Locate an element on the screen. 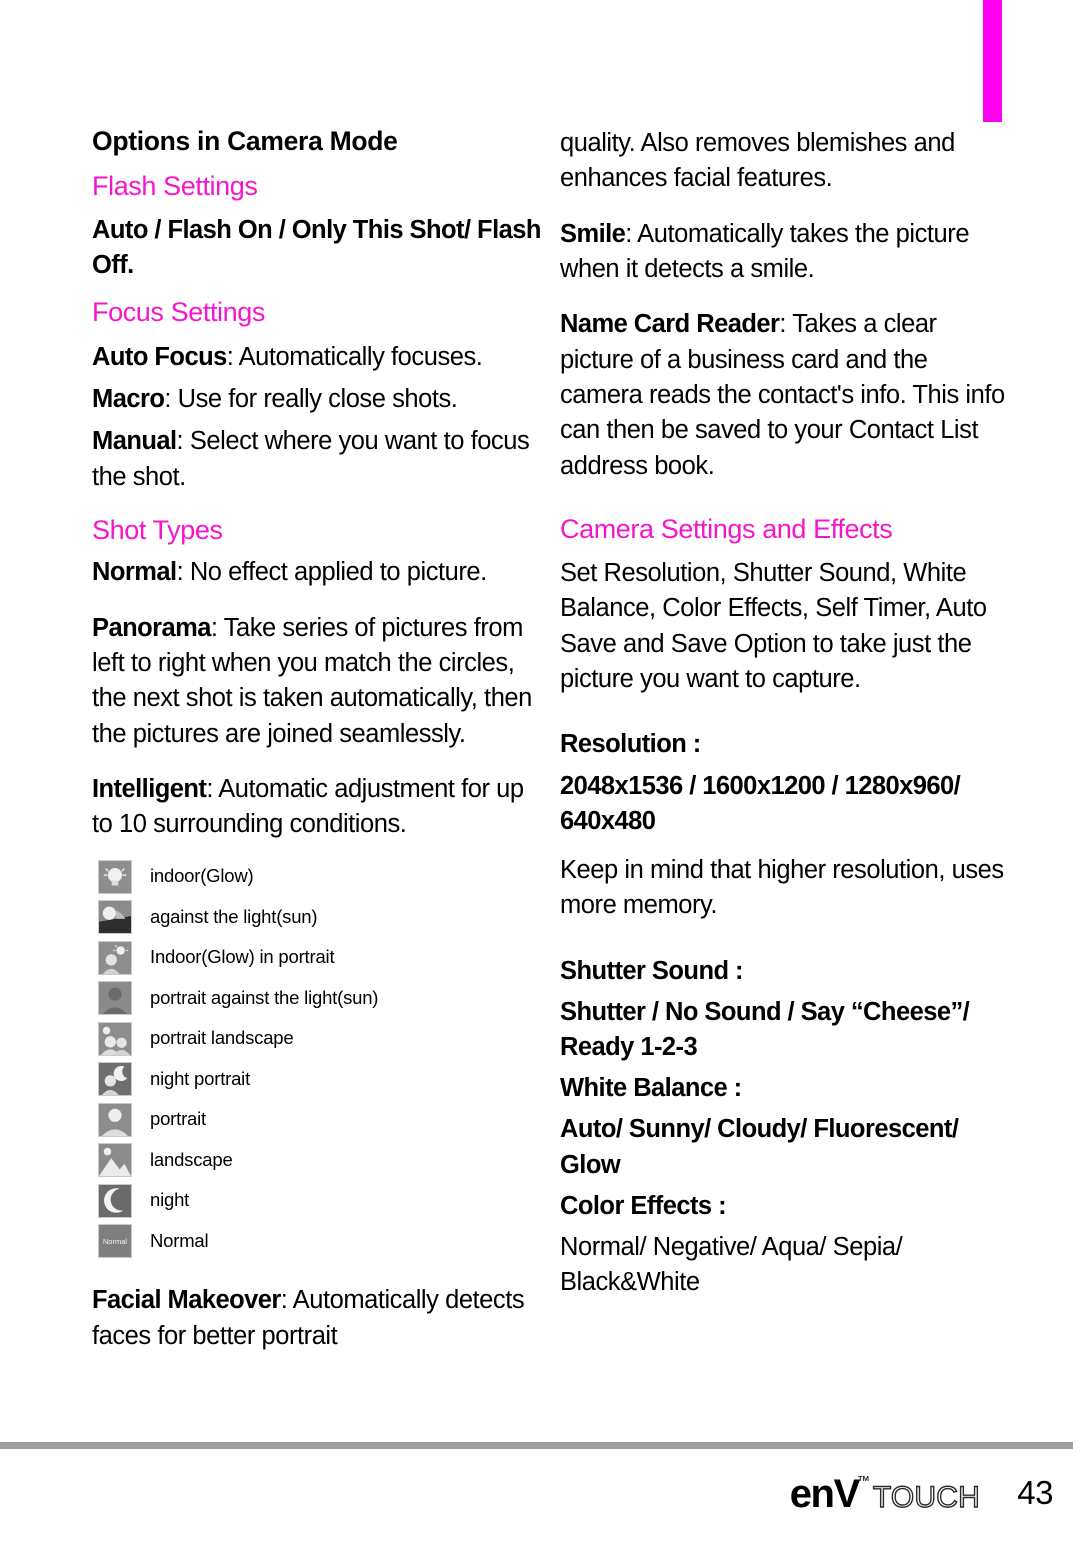 This screenshot has width=1080, height=1552. scene-label: night is located at coordinates (170, 1200).